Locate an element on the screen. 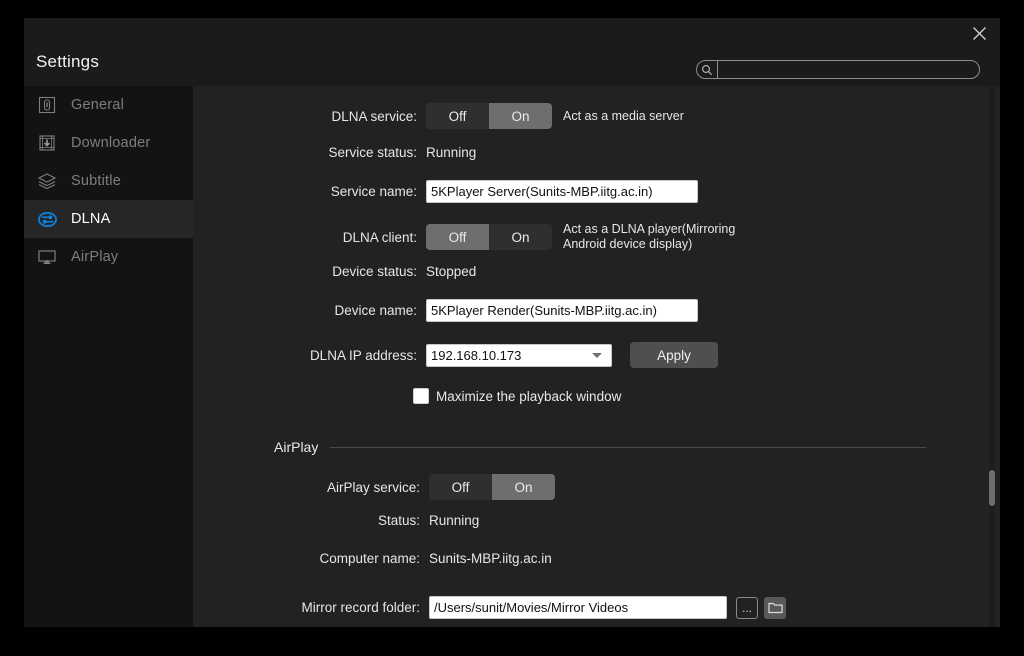  search-bar is located at coordinates (838, 69).